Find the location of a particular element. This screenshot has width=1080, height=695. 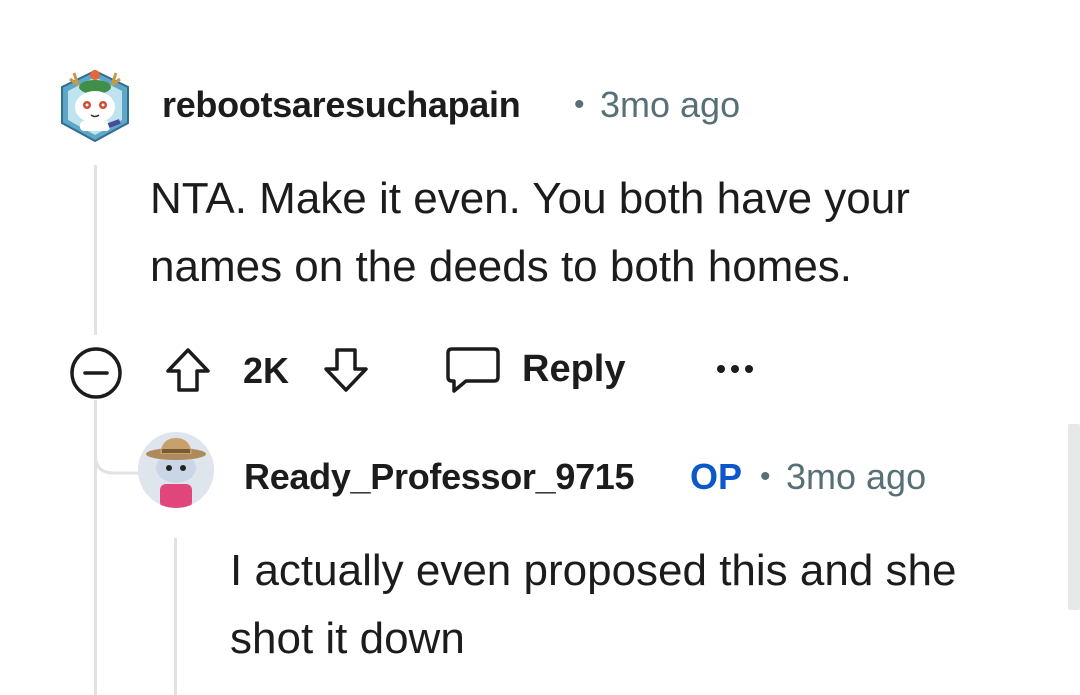

speech-bubble-icon is located at coordinates (473, 370).